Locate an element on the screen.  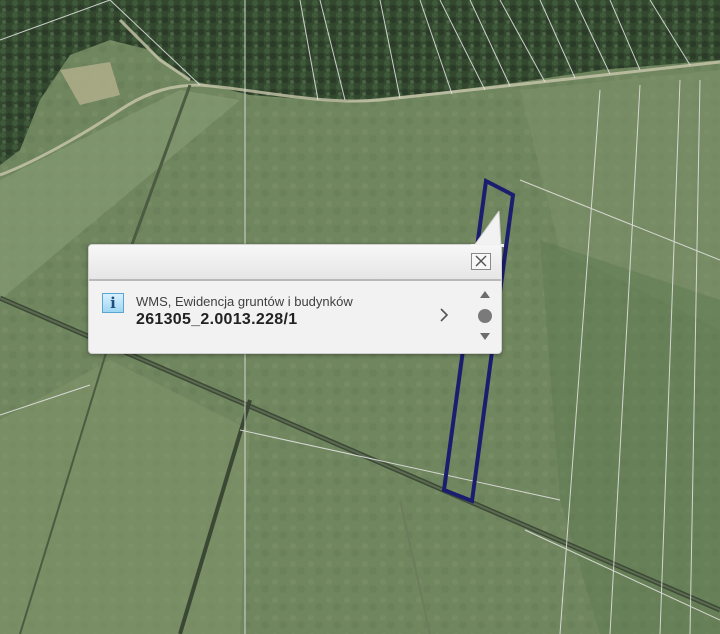
close-button is located at coordinates (481, 261).